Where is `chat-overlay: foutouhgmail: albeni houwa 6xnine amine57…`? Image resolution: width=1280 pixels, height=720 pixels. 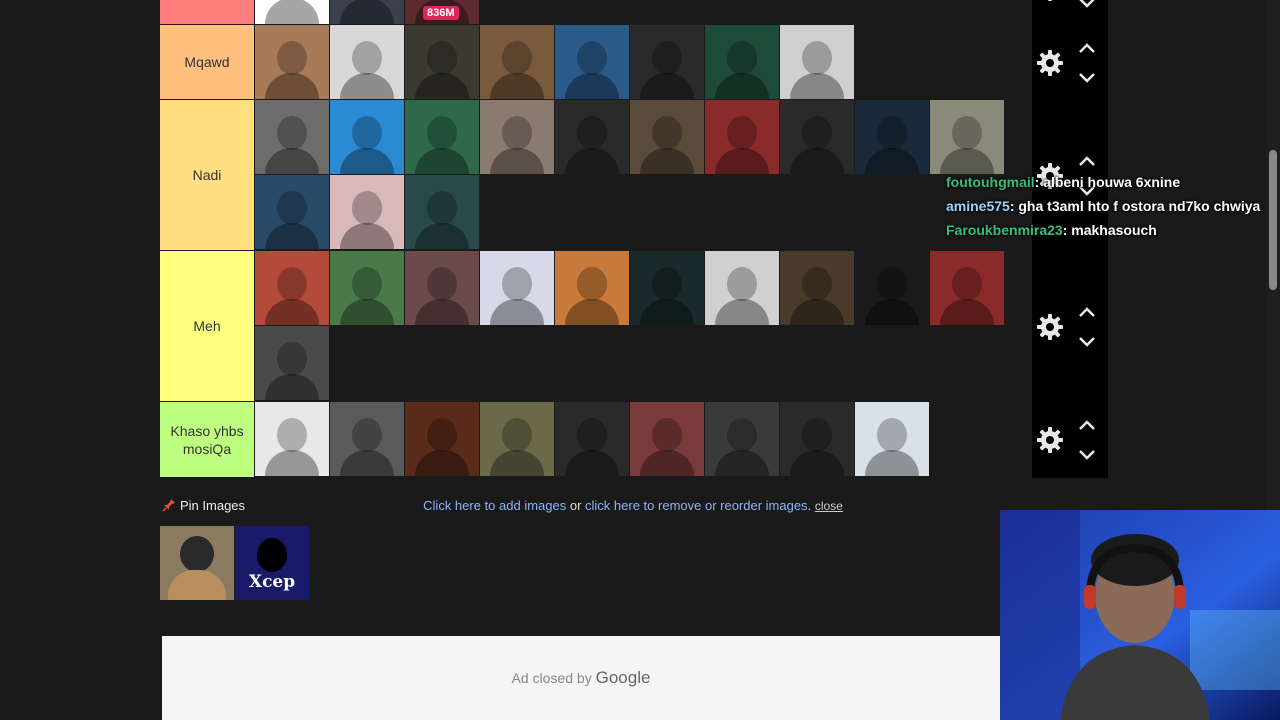 chat-overlay: foutouhgmail: albeni houwa 6xnine amine57… is located at coordinates (1105, 206).